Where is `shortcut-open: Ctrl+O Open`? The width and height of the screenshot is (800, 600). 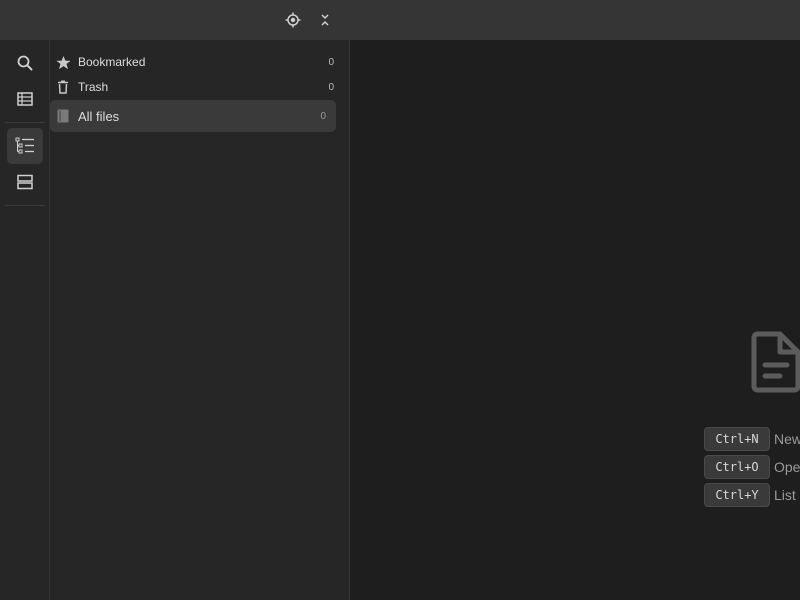
shortcut-open: Ctrl+O Open is located at coordinates (752, 467).